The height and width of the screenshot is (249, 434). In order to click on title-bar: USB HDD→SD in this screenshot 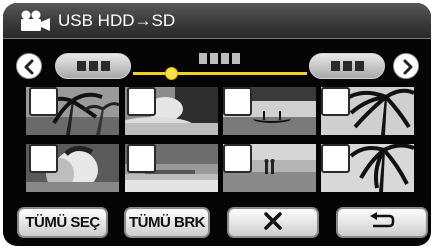, I will do `click(217, 21)`.